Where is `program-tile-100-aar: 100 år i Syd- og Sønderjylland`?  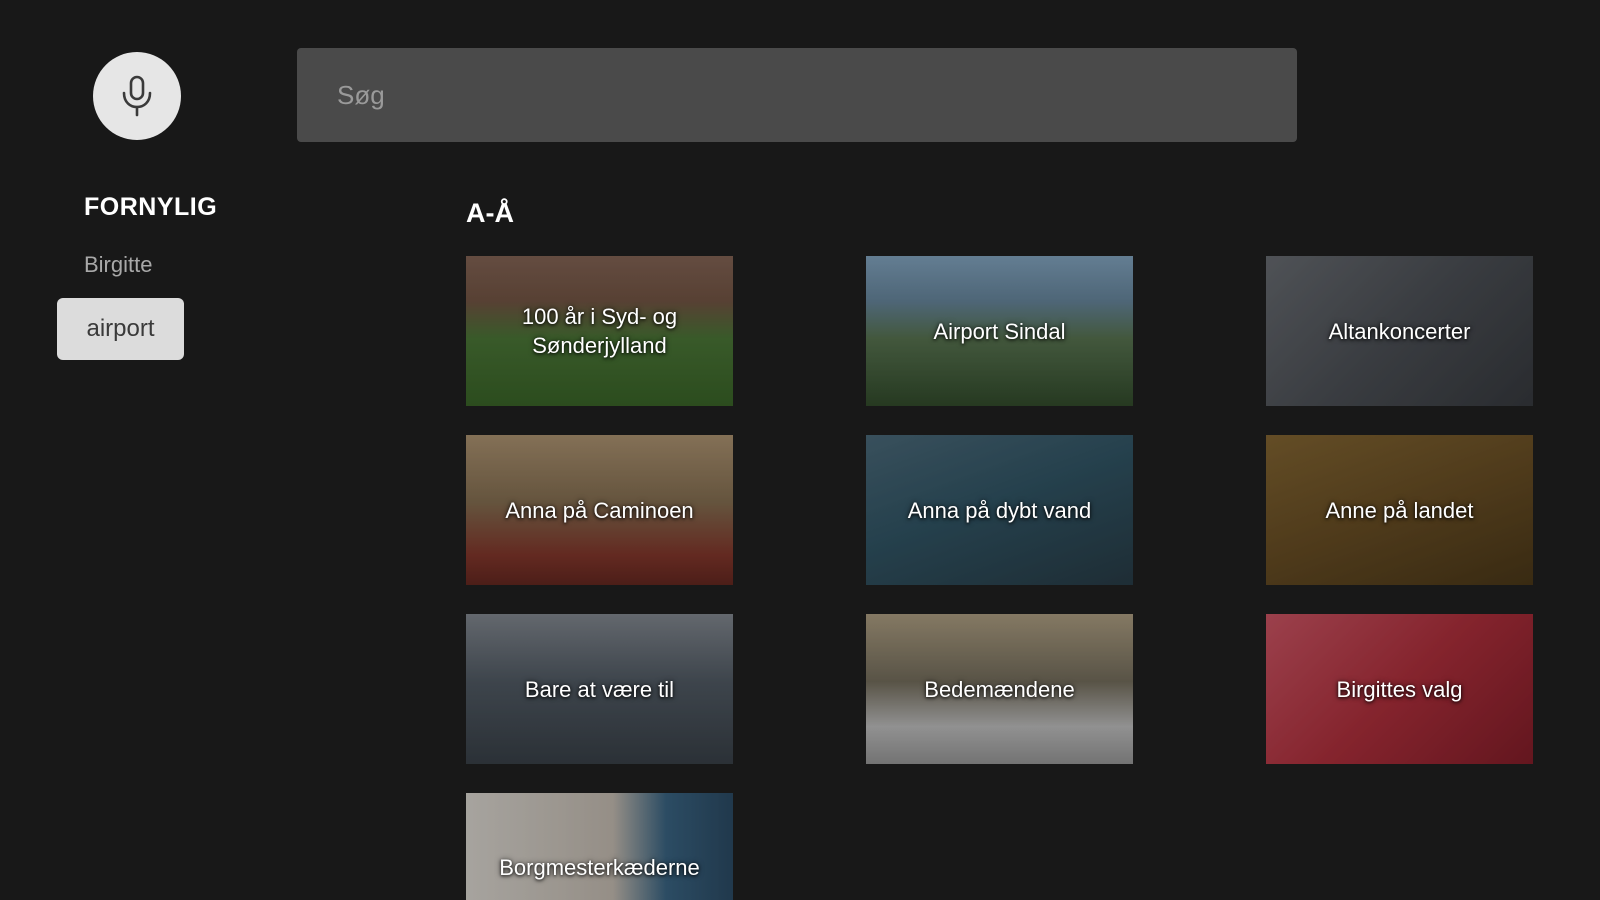 program-tile-100-aar: 100 år i Syd- og Sønderjylland is located at coordinates (599, 331).